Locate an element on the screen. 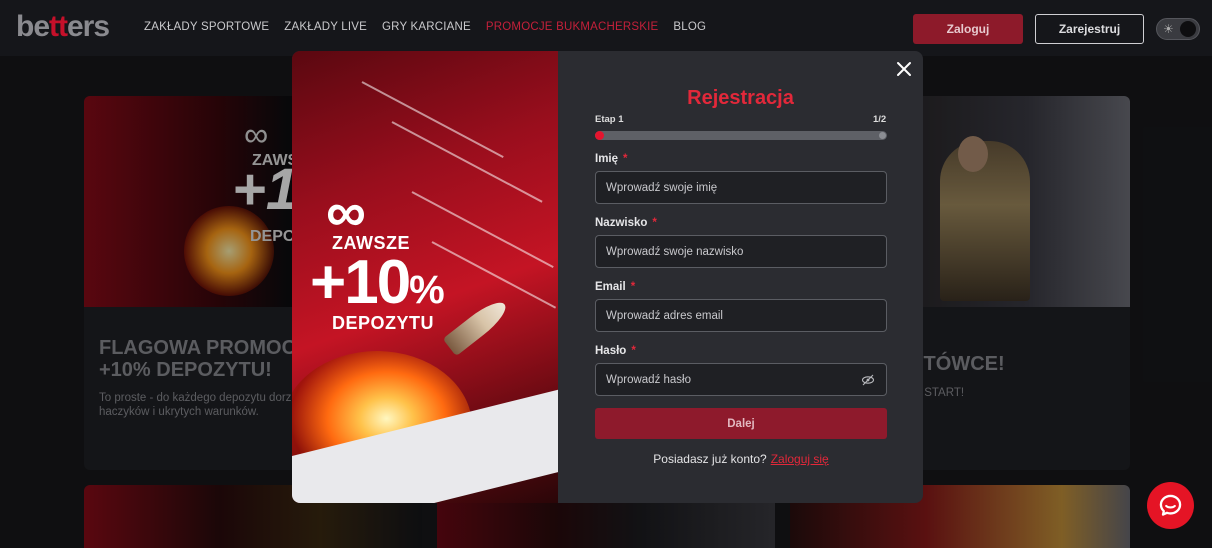 The width and height of the screenshot is (1212, 548). eye-slash-icon-svg is located at coordinates (868, 380).